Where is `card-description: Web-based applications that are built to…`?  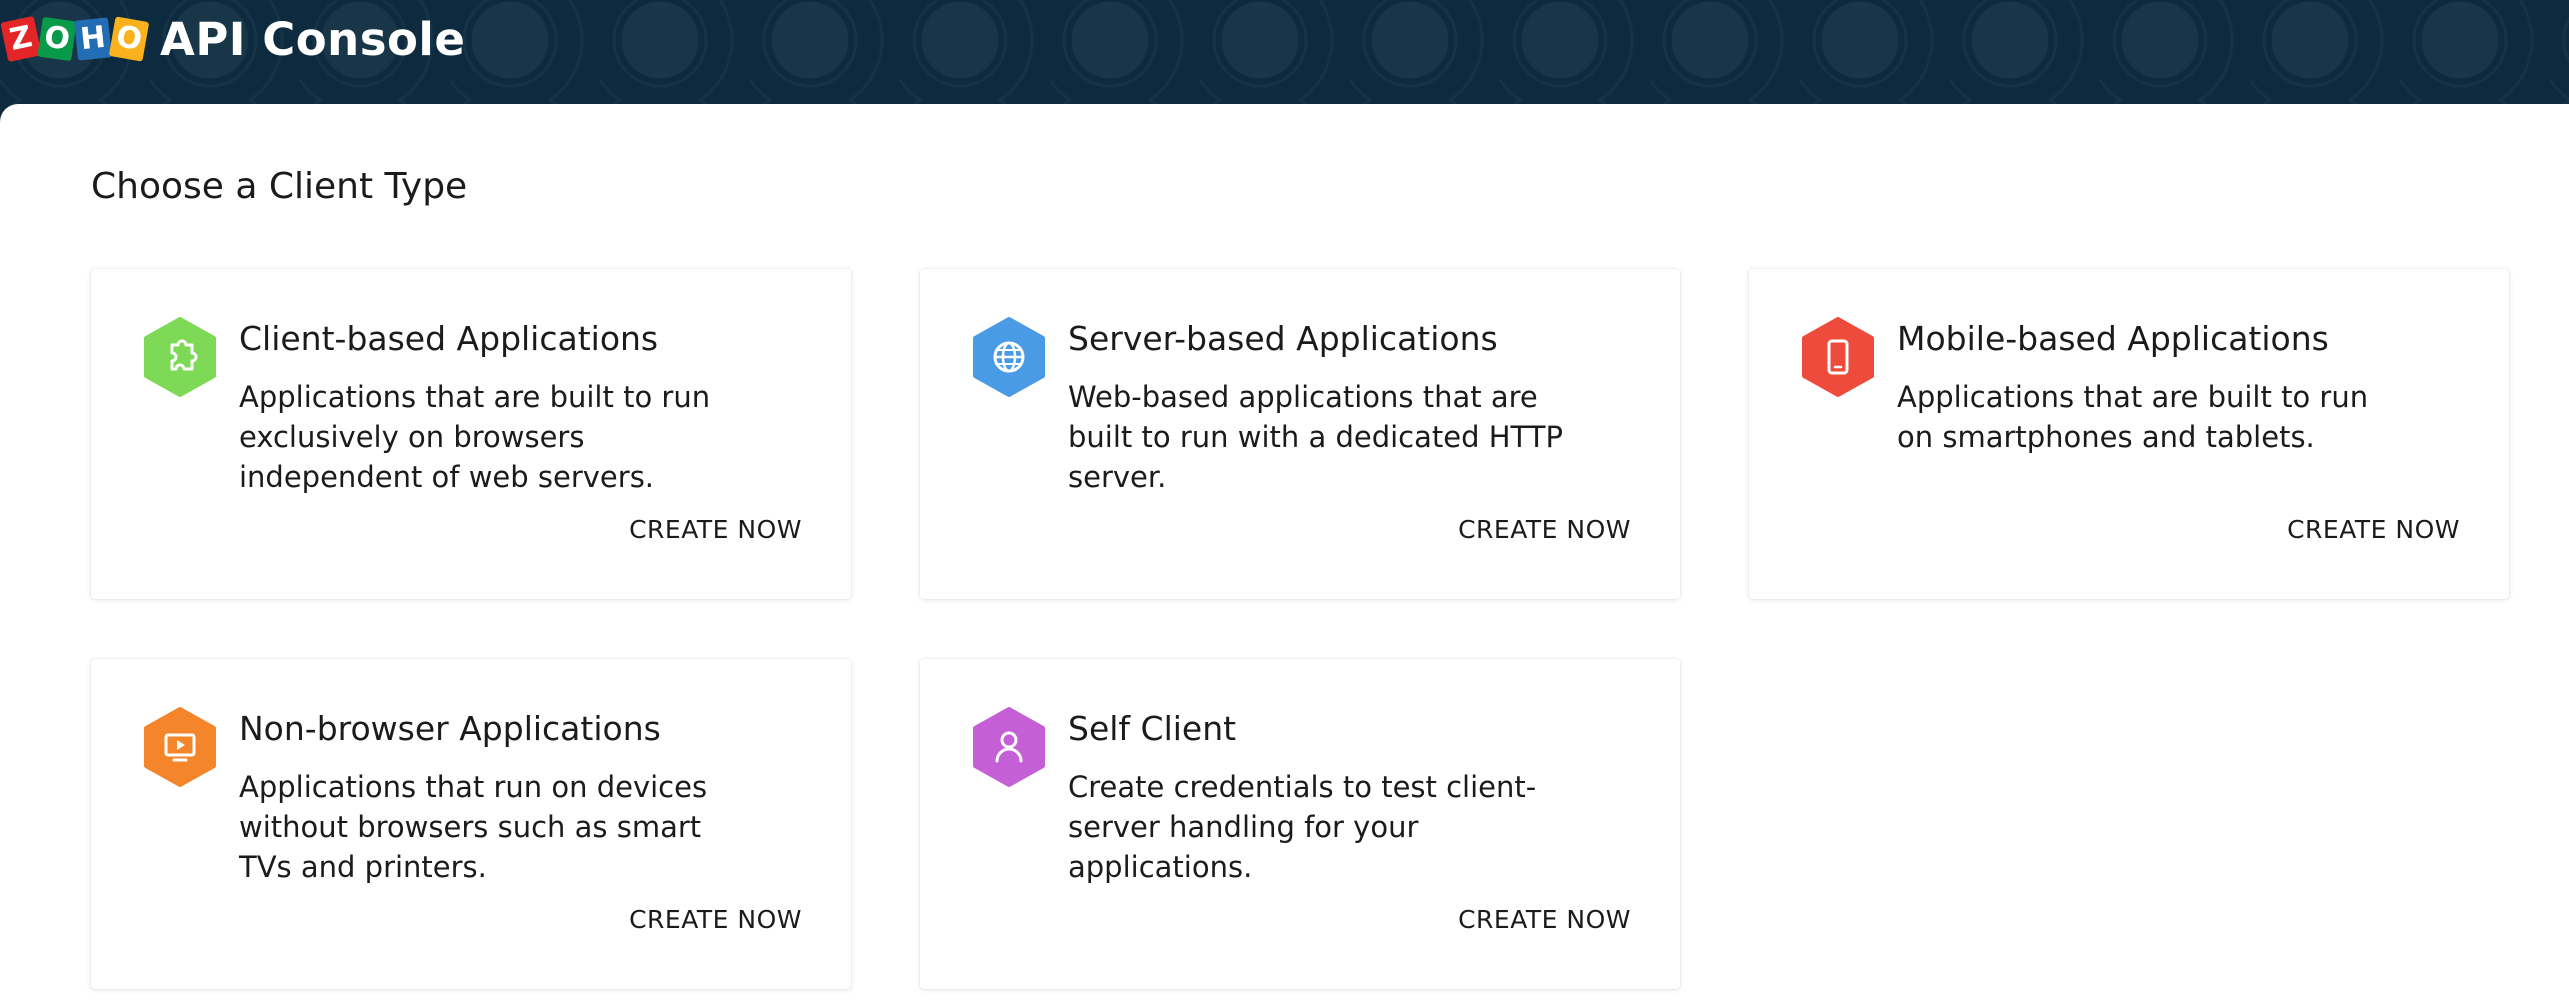 card-description: Web-based applications that are built to… is located at coordinates (1315, 437).